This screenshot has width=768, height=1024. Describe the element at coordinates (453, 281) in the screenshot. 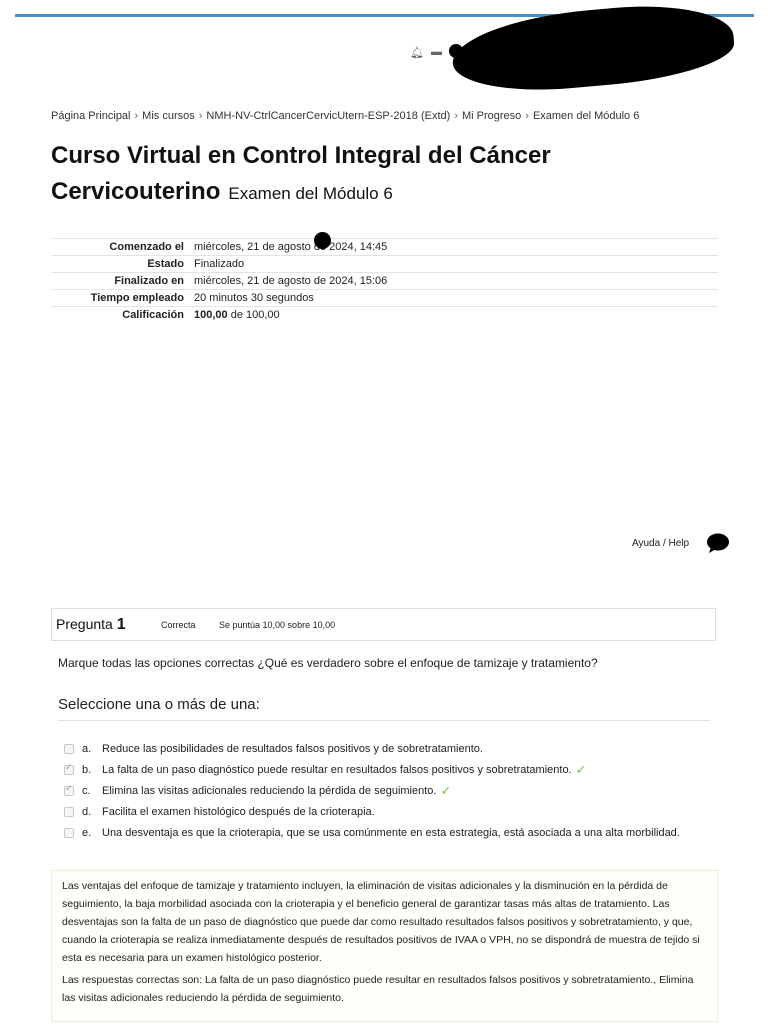

I see `summary-value: miércoles, 21 de agosto de 2024, 15:06` at that location.